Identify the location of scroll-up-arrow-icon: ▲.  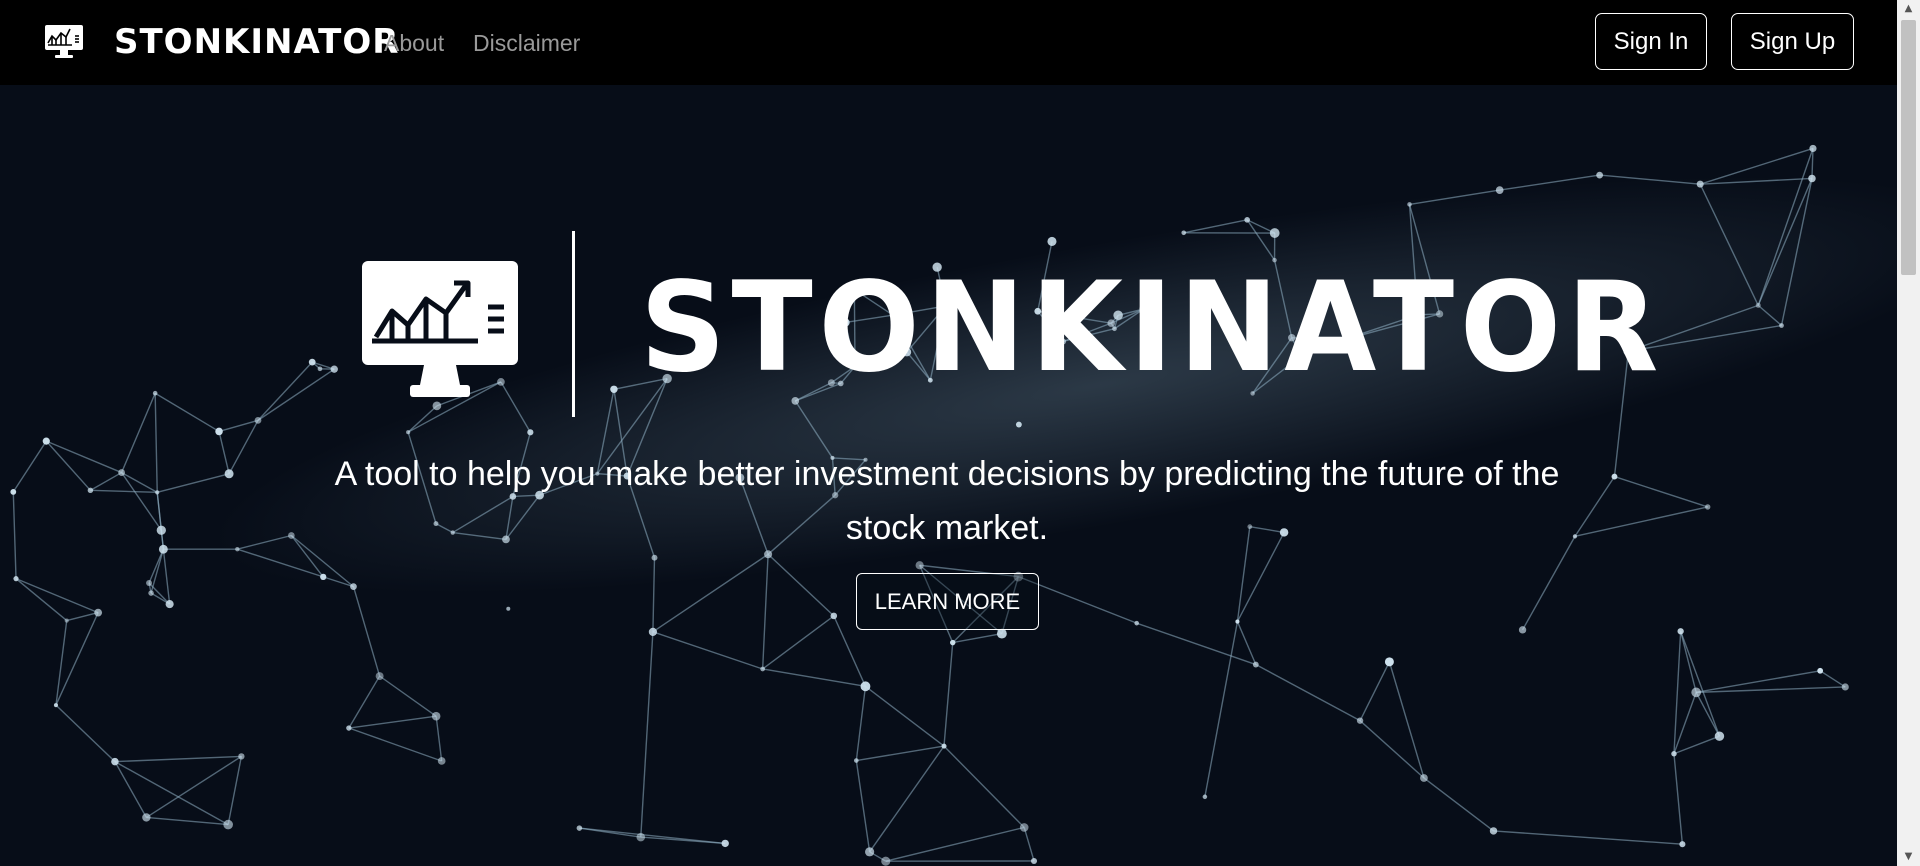
(1908, 9).